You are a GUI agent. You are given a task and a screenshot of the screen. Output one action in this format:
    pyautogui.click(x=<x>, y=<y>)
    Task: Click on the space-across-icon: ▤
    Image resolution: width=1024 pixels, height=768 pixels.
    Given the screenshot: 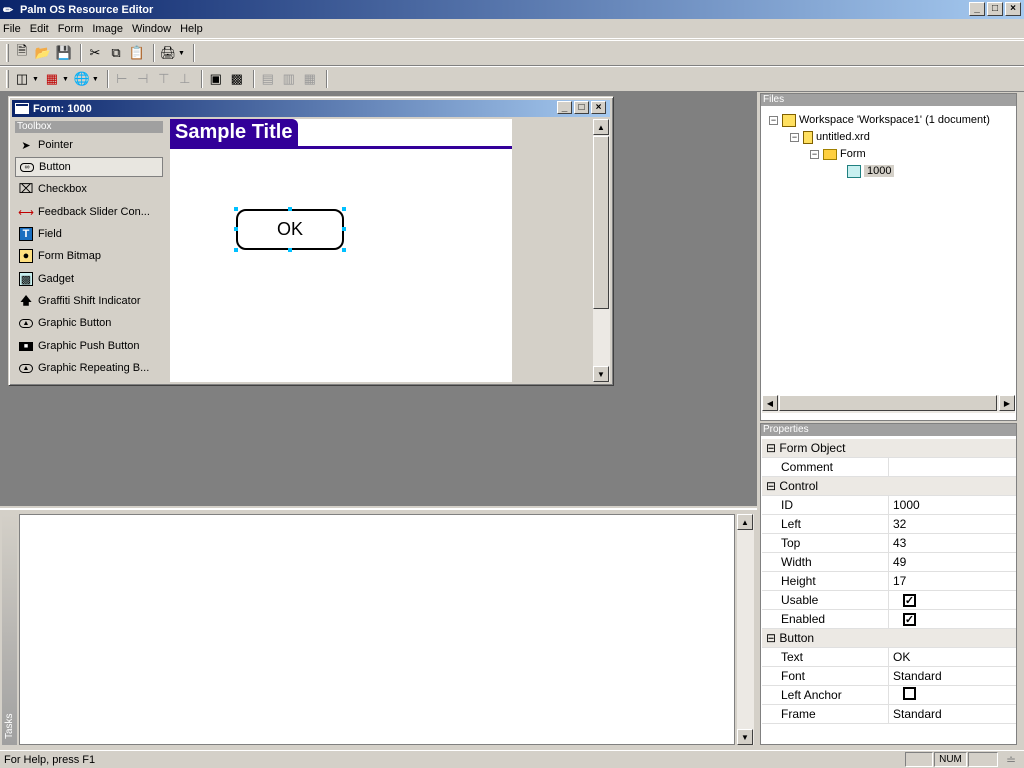 What is the action you would take?
    pyautogui.click(x=268, y=79)
    